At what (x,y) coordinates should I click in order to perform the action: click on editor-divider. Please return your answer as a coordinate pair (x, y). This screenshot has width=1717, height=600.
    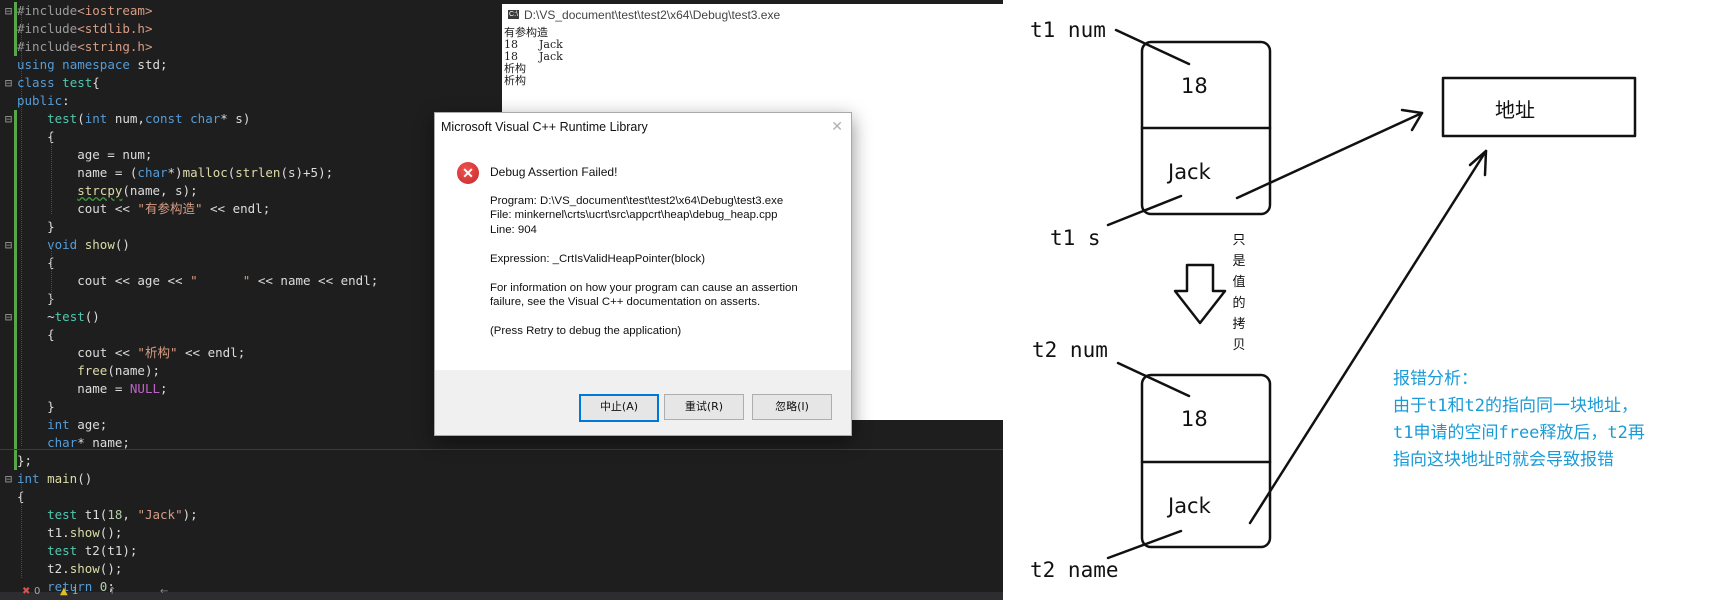
    Looking at the image, I should click on (501, 449).